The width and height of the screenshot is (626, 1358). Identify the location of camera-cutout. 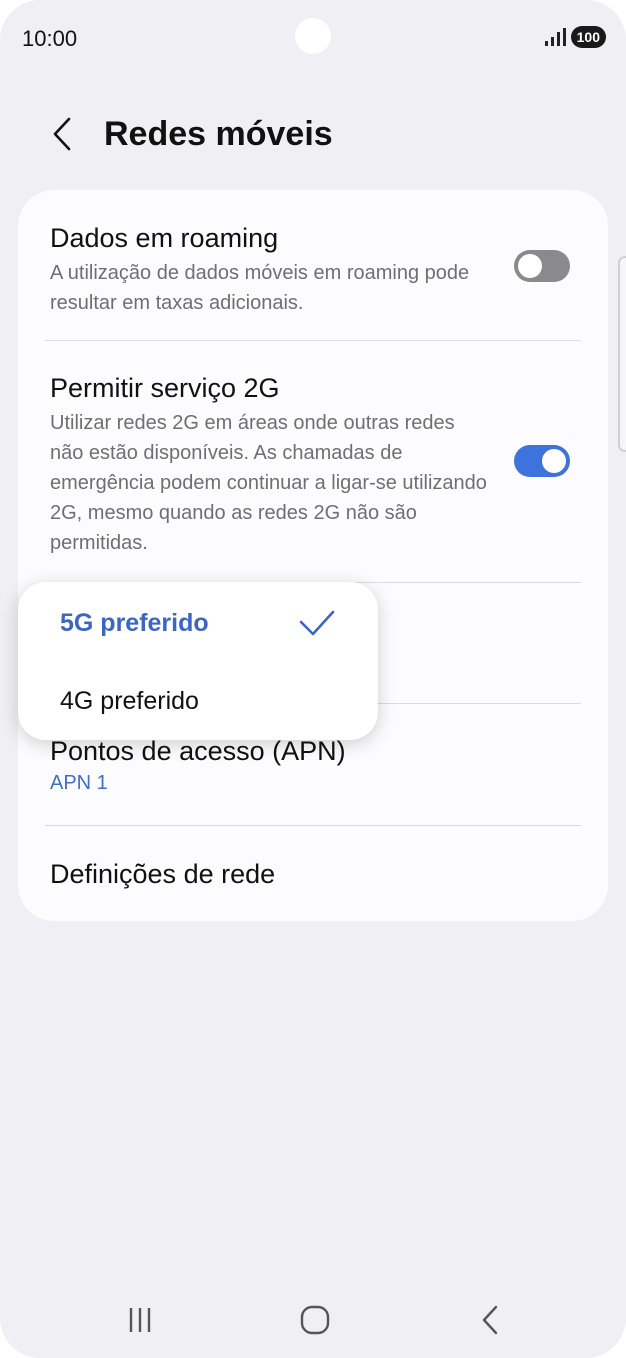
(313, 36).